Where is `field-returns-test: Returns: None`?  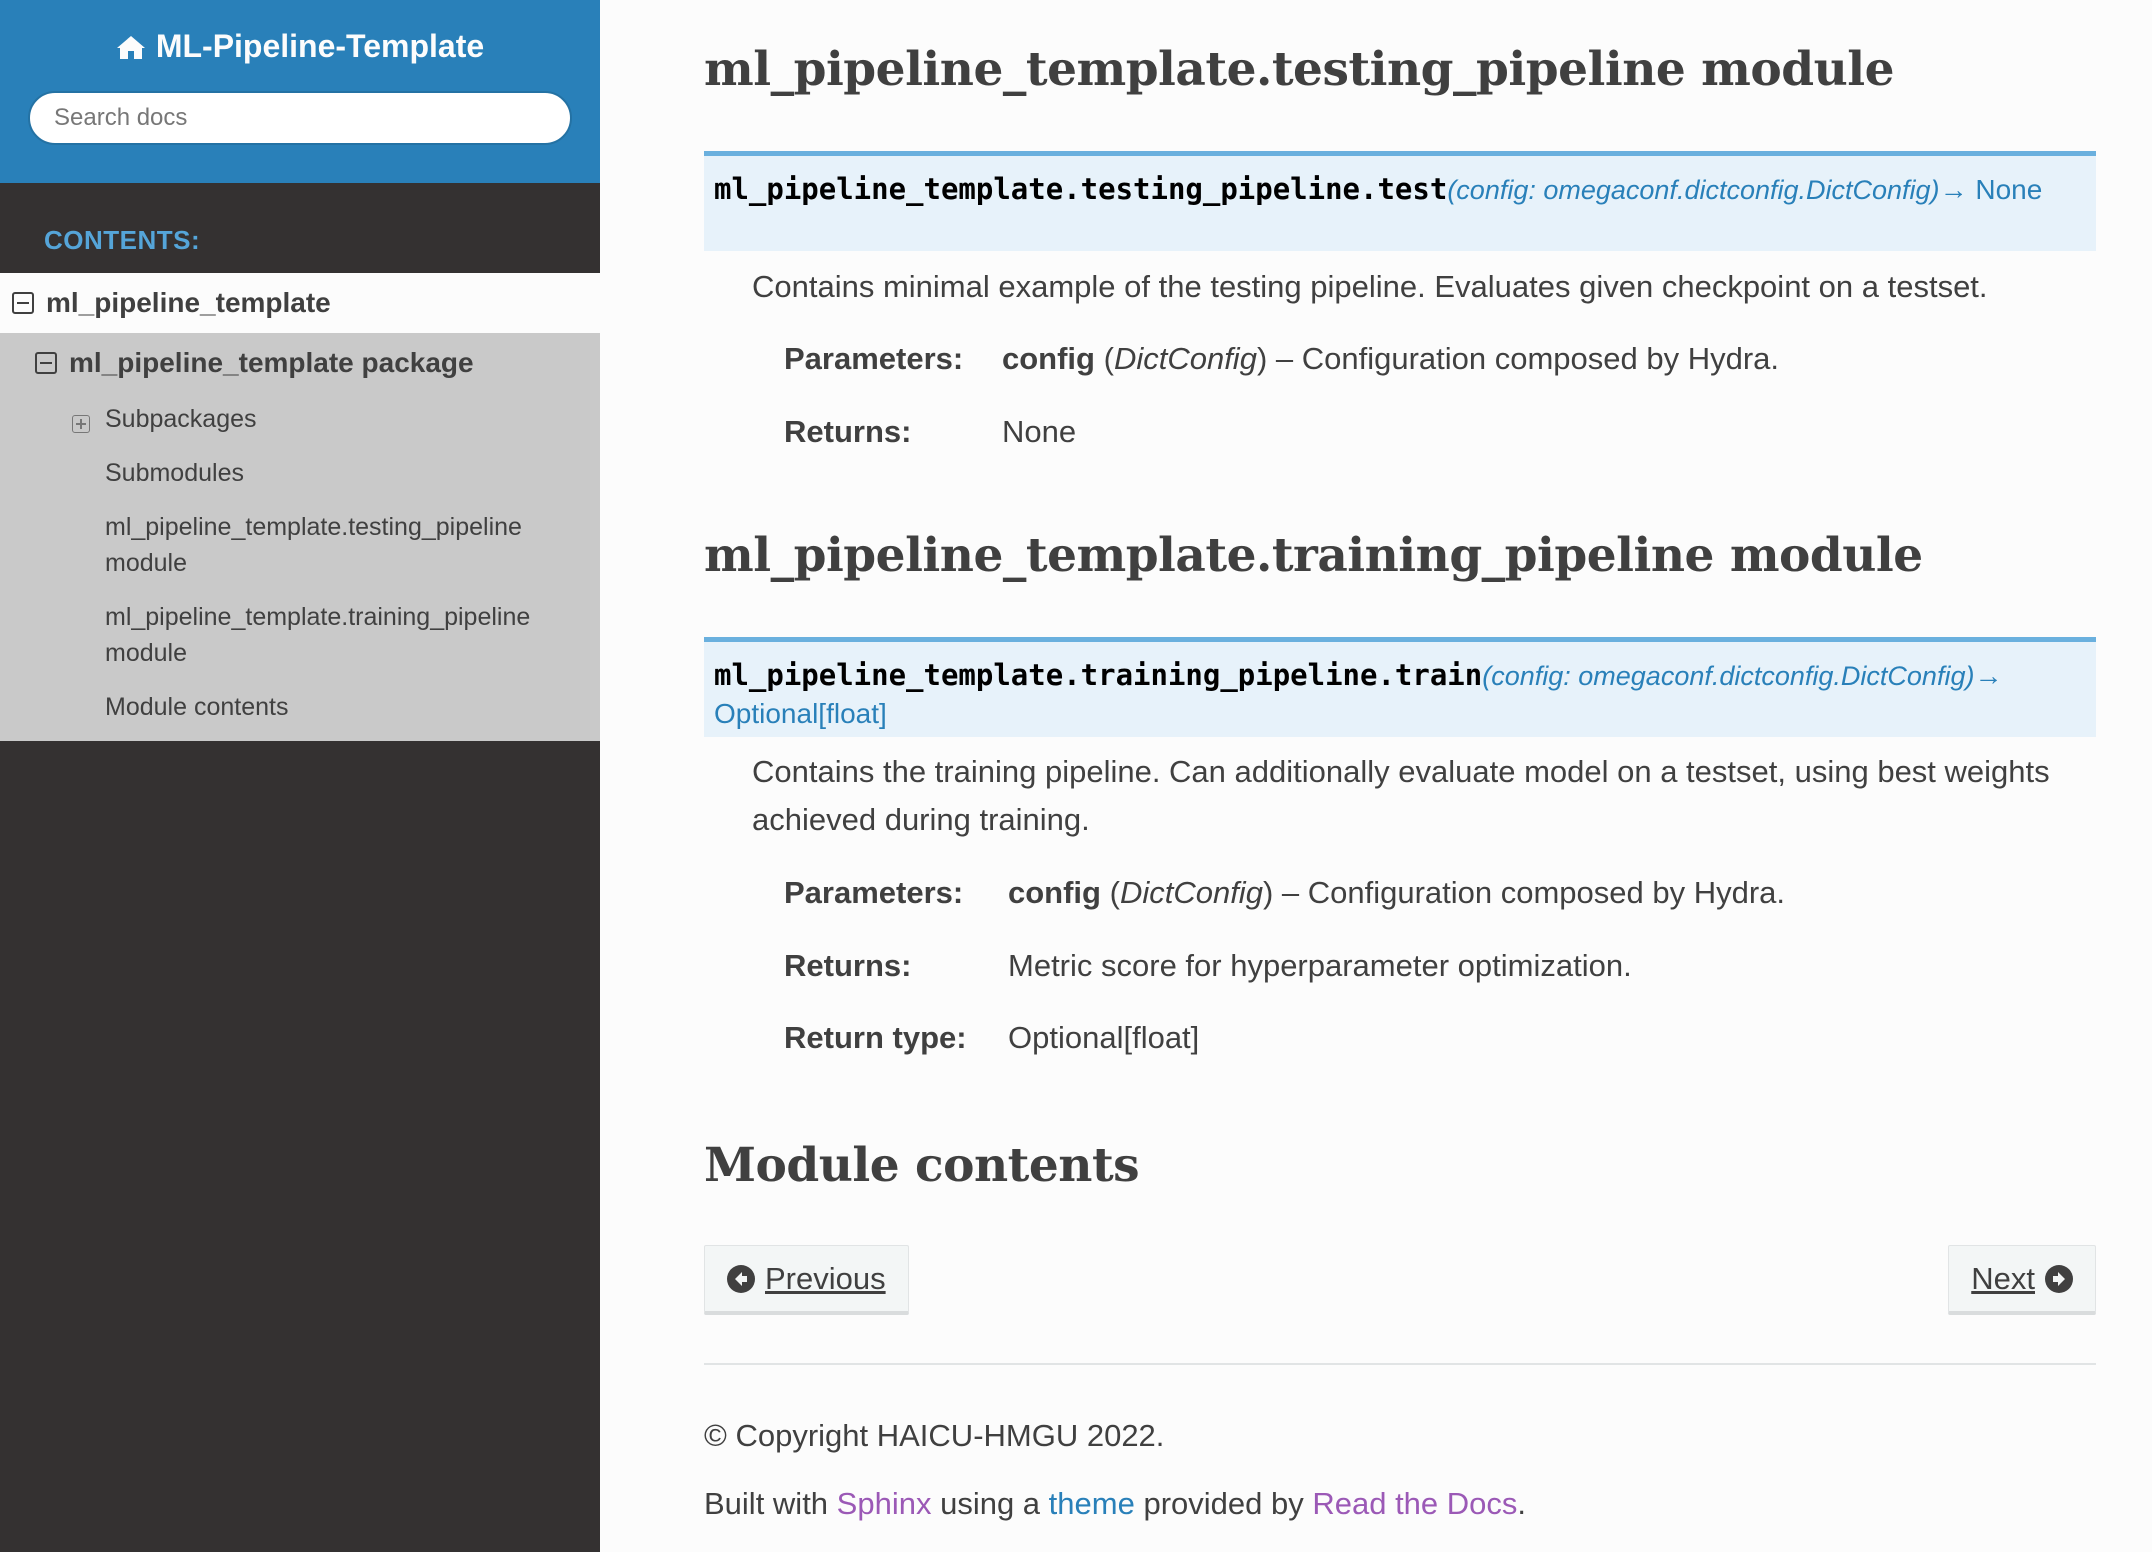 field-returns-test: Returns: None is located at coordinates (930, 432).